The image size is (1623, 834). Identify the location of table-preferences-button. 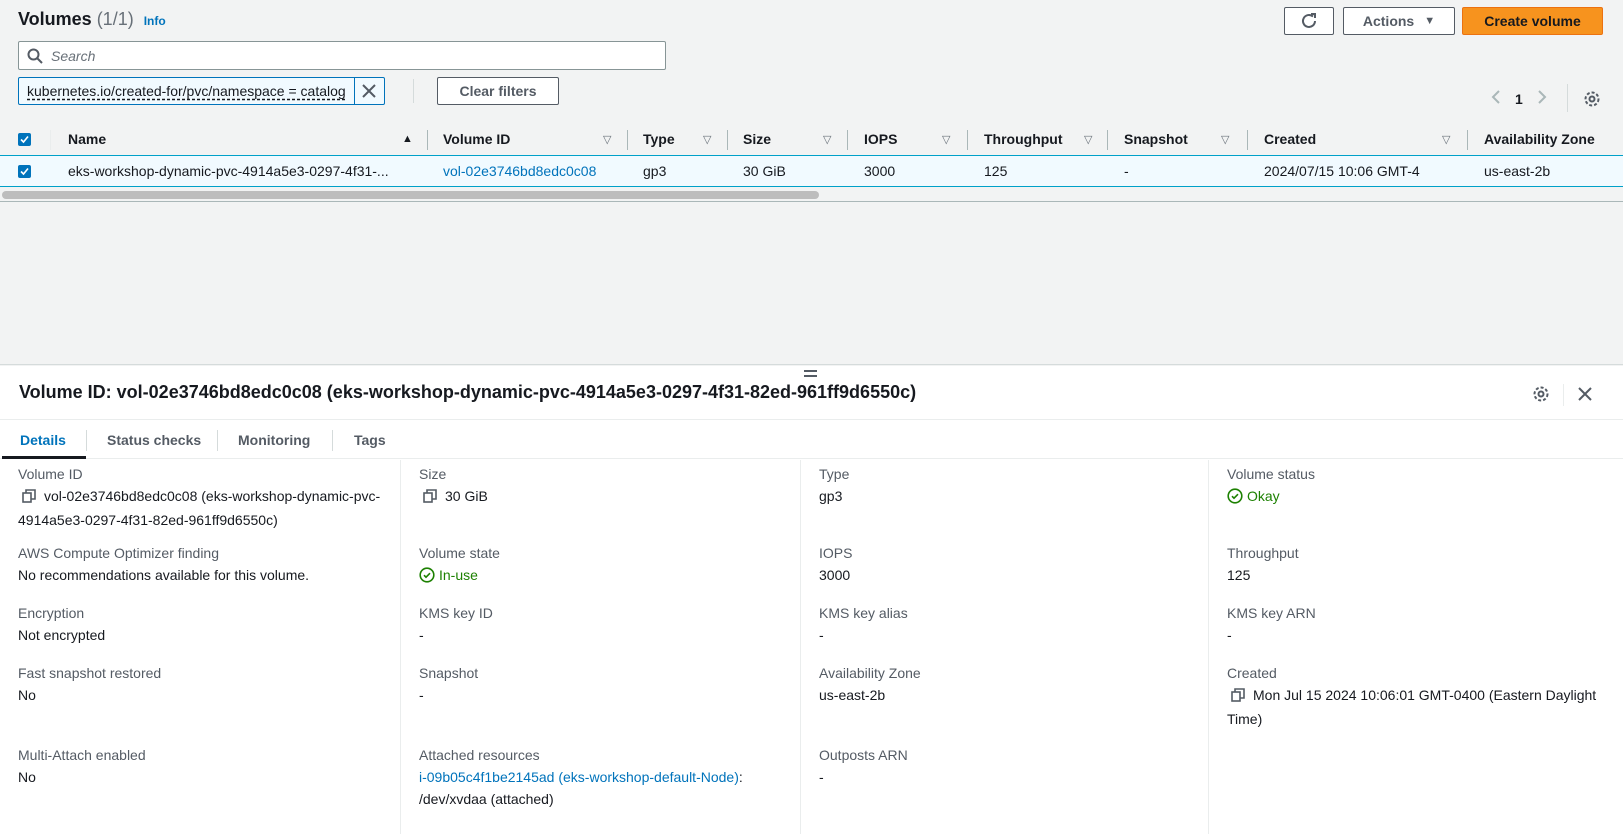
(1592, 100).